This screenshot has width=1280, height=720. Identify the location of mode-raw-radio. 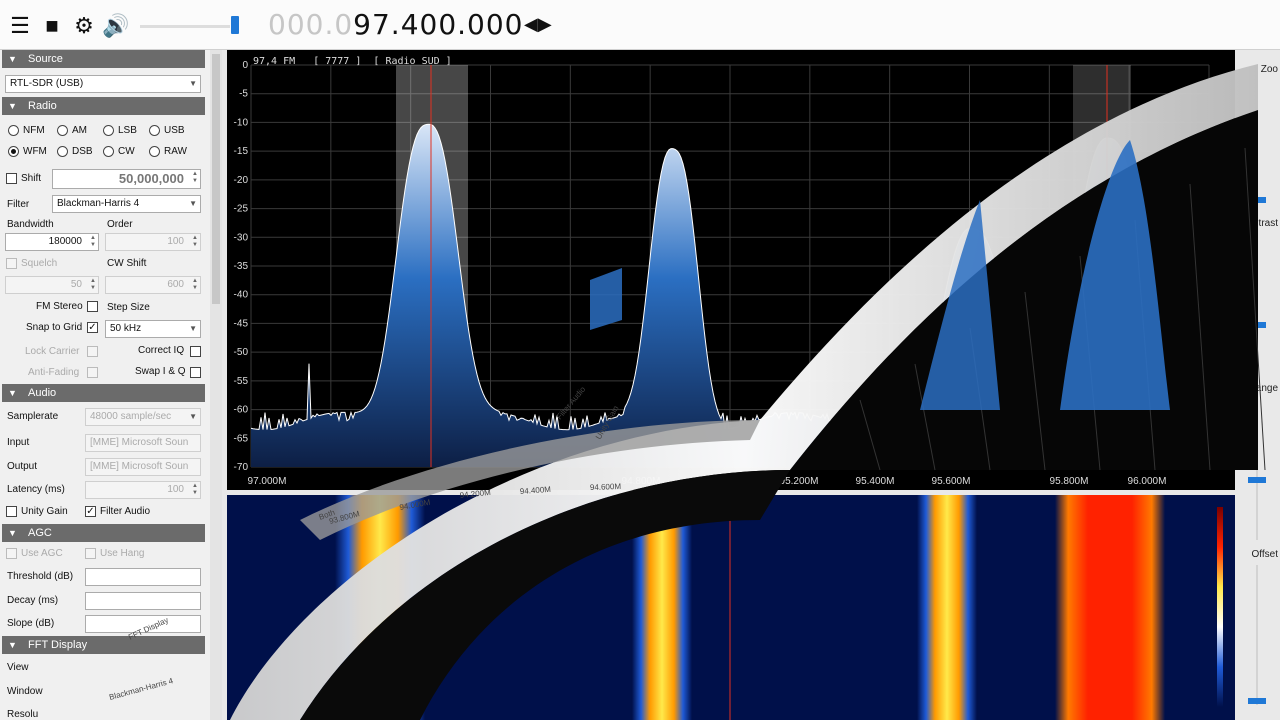
(154, 151).